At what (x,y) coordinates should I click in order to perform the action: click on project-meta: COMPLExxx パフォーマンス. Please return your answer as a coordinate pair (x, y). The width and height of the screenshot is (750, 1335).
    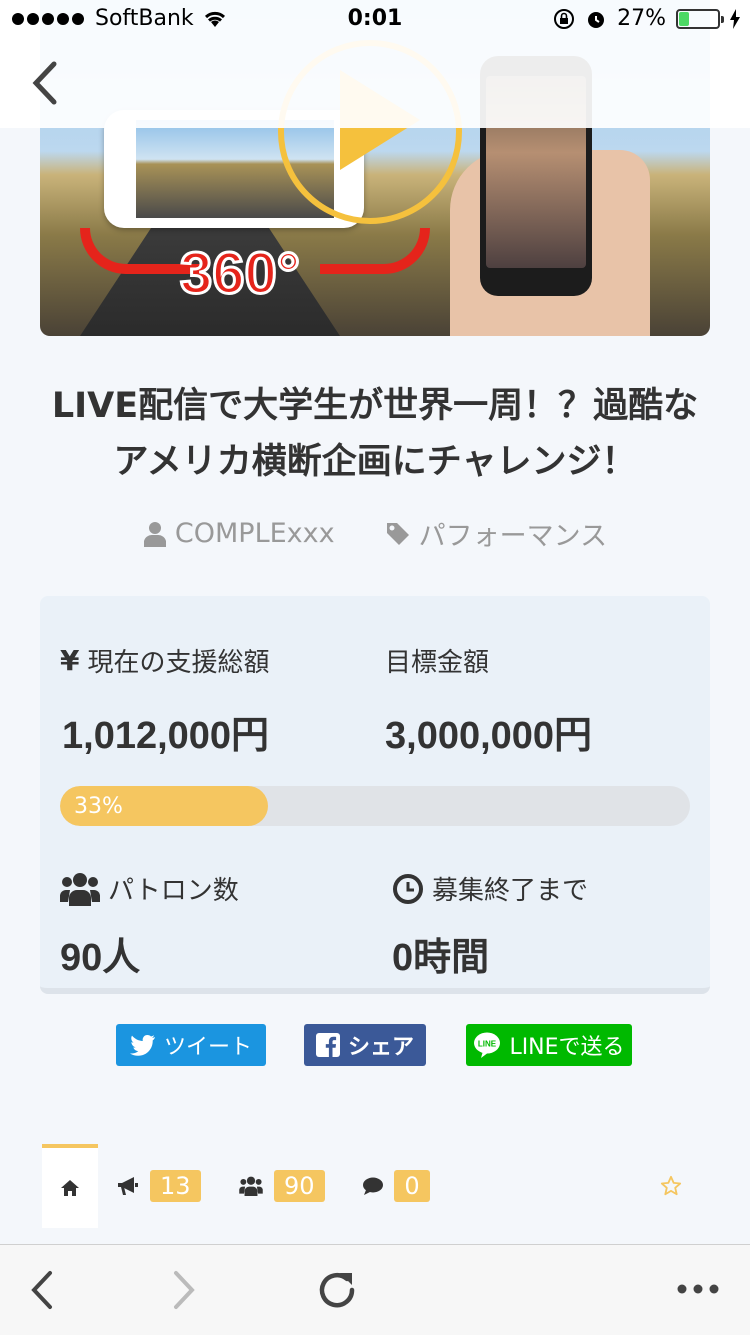
    Looking at the image, I should click on (375, 533).